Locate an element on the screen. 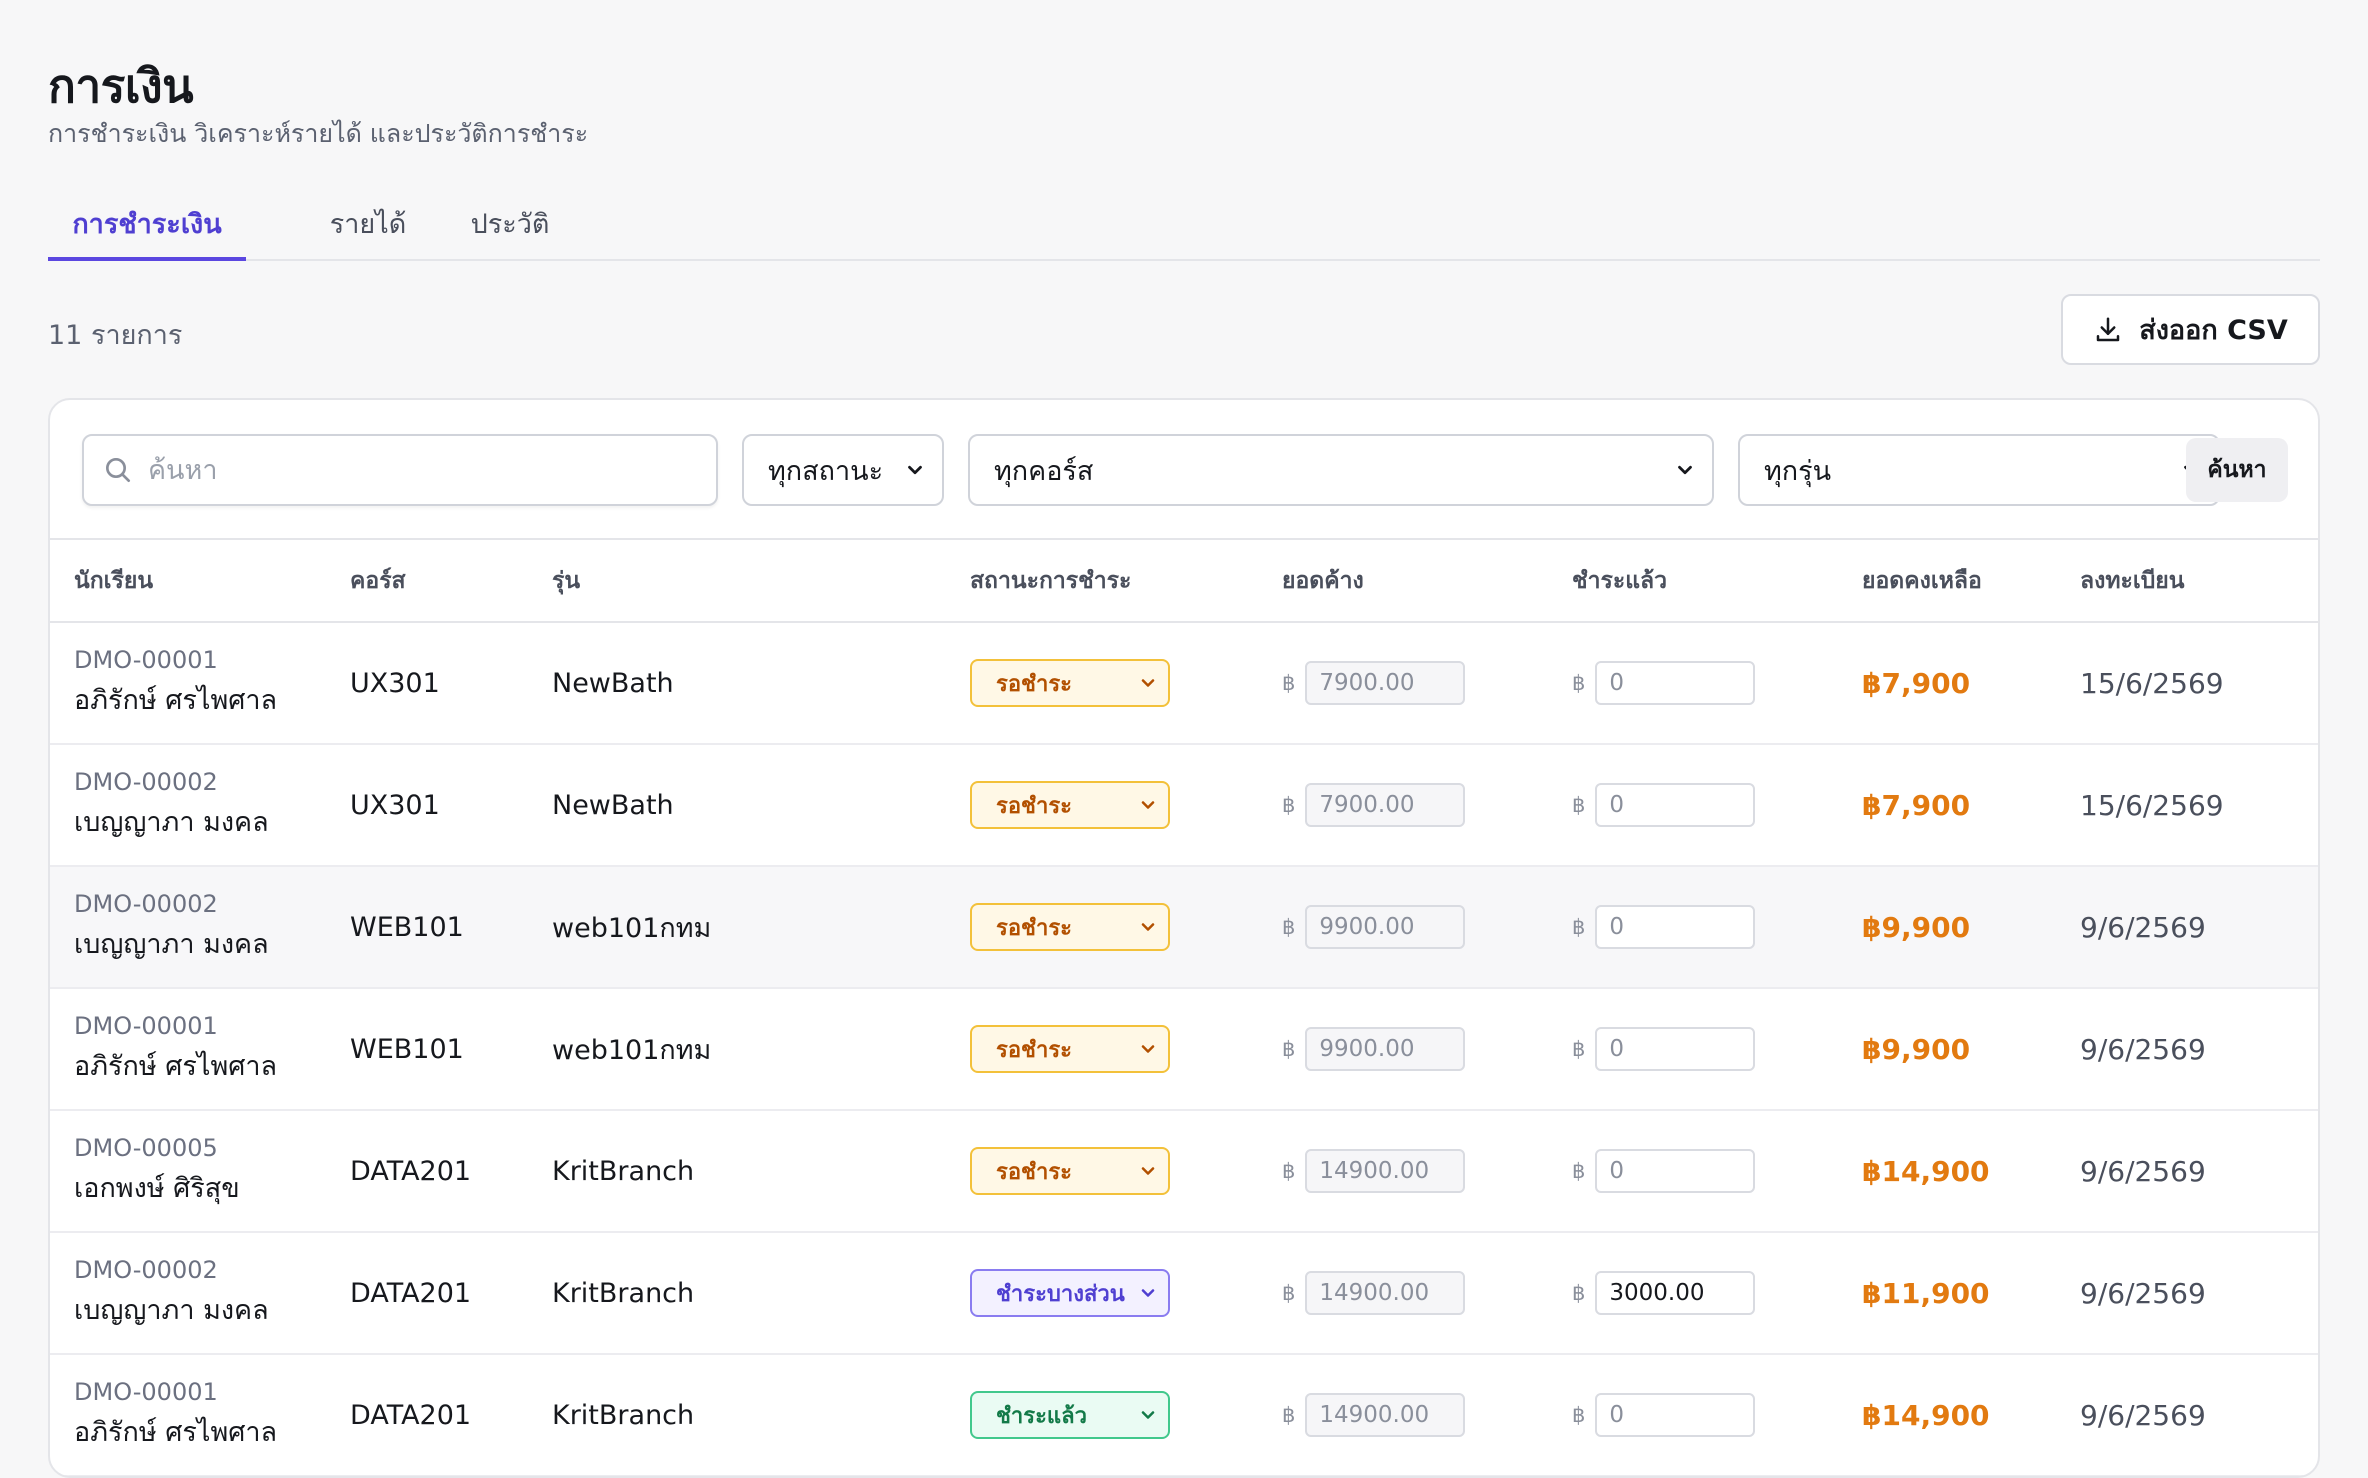  search-box is located at coordinates (400, 470).